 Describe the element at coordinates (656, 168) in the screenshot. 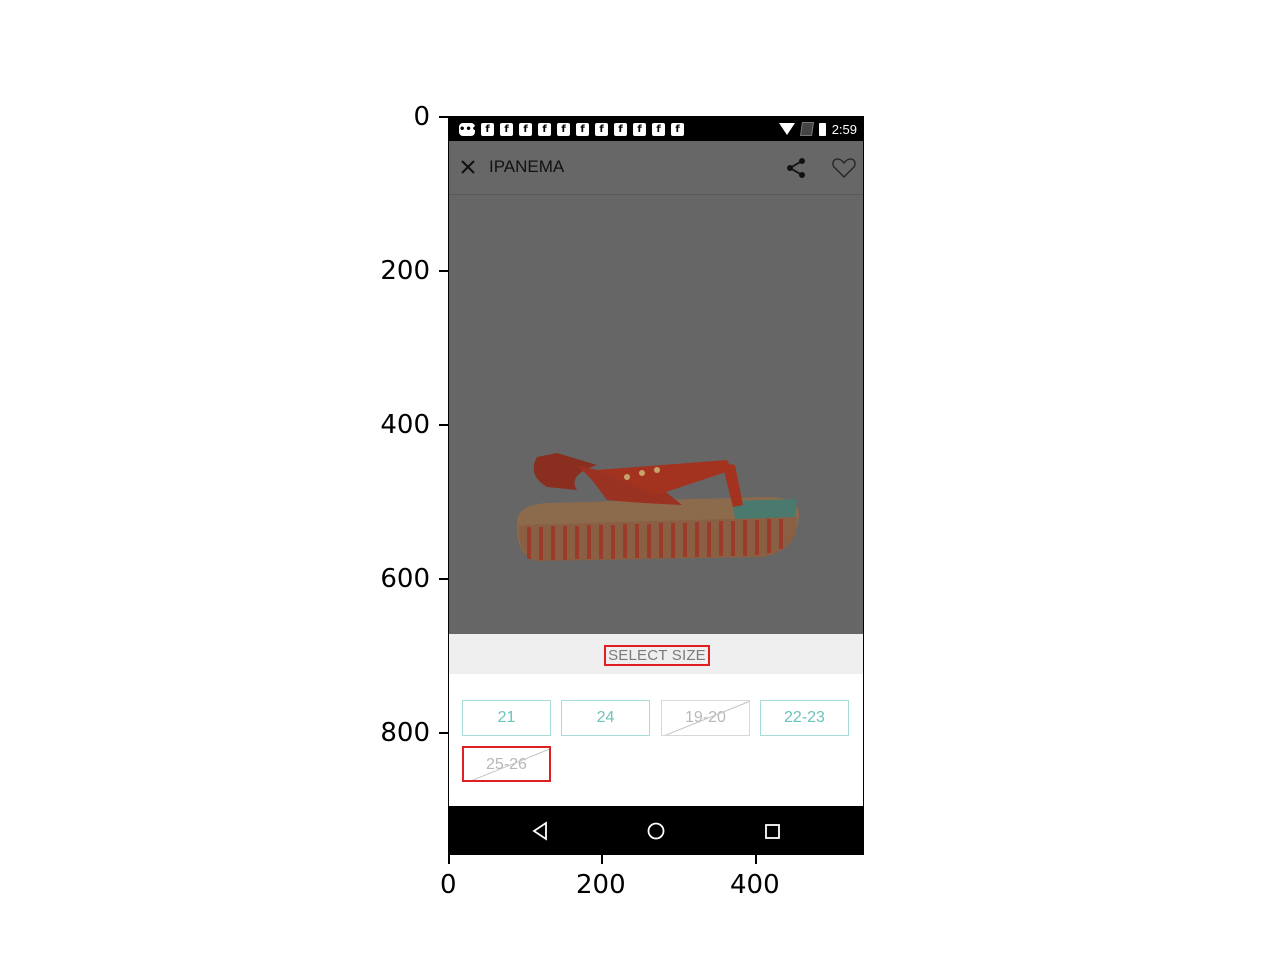

I see `toolbar: IPANEMA` at that location.